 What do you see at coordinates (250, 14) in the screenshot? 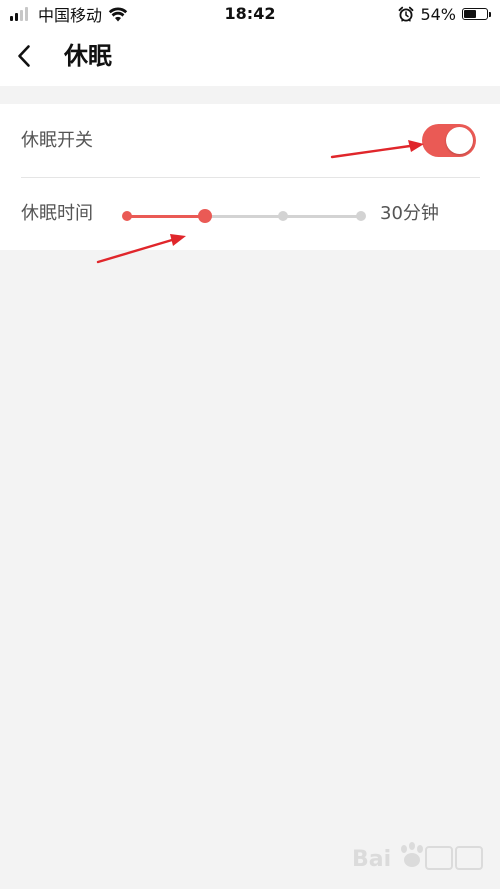
I see `status-bar: 中国移动 18:42 54%` at bounding box center [250, 14].